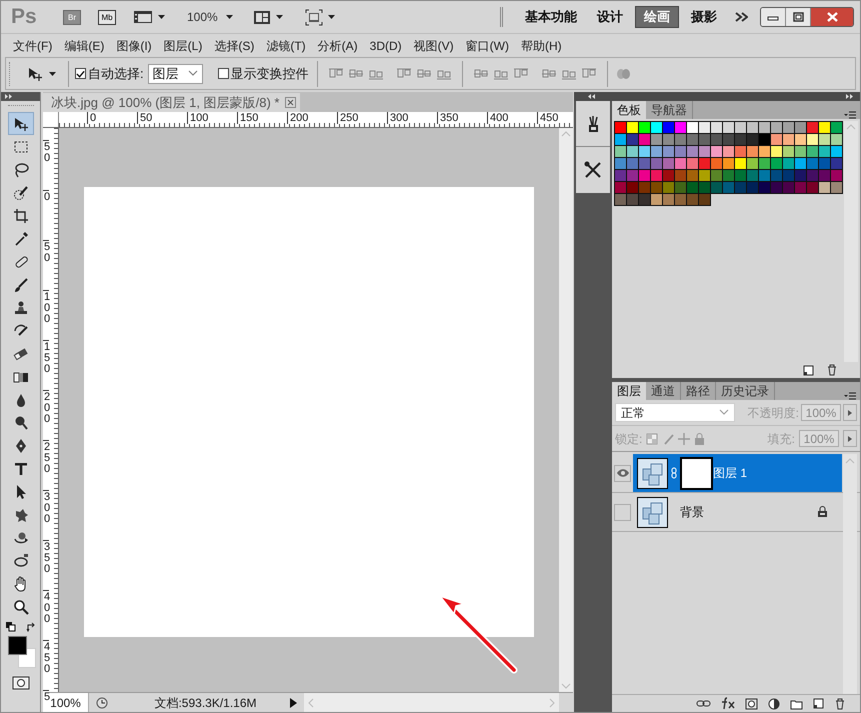 This screenshot has width=861, height=713. What do you see at coordinates (338, 45) in the screenshot?
I see `menu-item: 分析(A)` at bounding box center [338, 45].